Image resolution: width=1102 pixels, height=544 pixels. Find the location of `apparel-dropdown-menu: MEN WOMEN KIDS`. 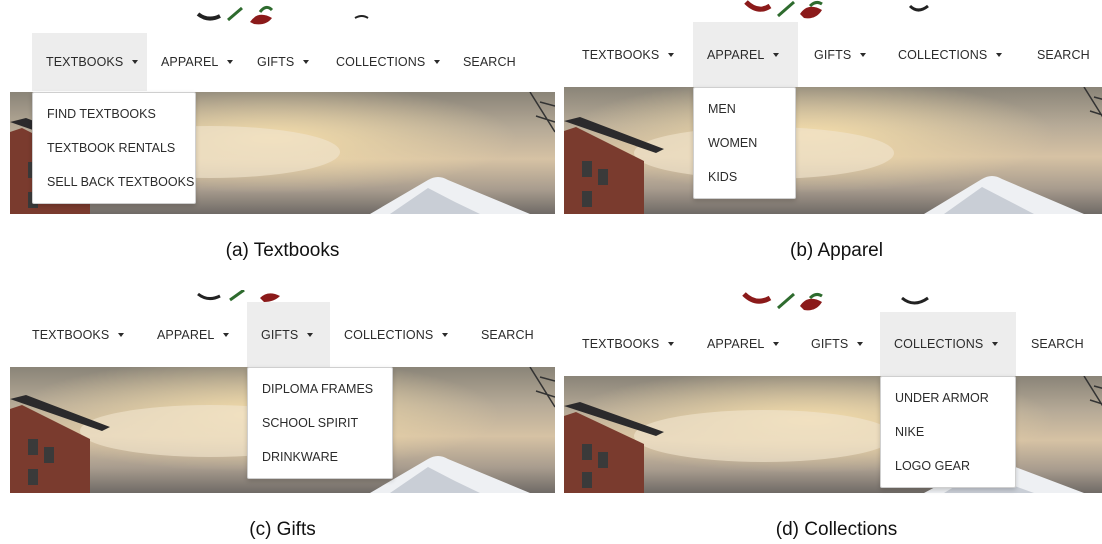

apparel-dropdown-menu: MEN WOMEN KIDS is located at coordinates (744, 143).